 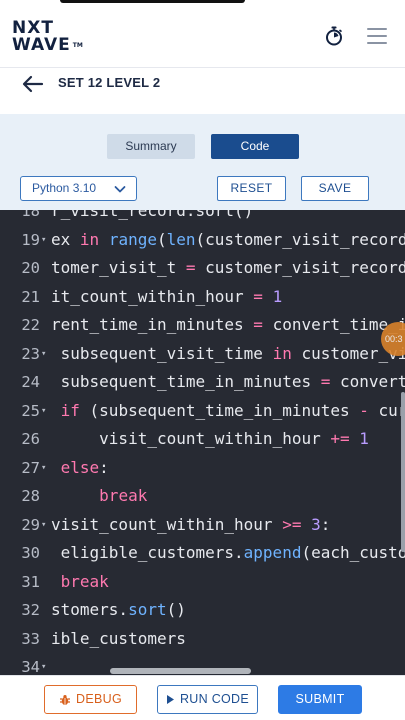 What do you see at coordinates (300, 239) in the screenshot?
I see `code-token: (customer_visit_record)` at bounding box center [300, 239].